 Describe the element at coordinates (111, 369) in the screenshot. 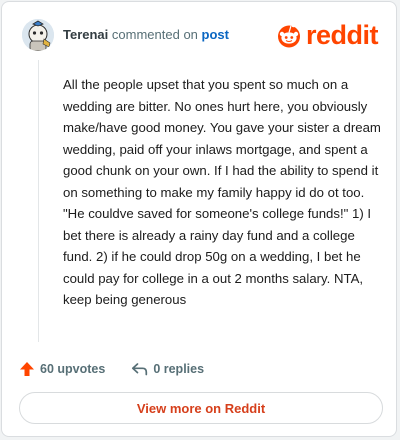

I see `comment-actions: 60 upvotes 0 replies` at that location.